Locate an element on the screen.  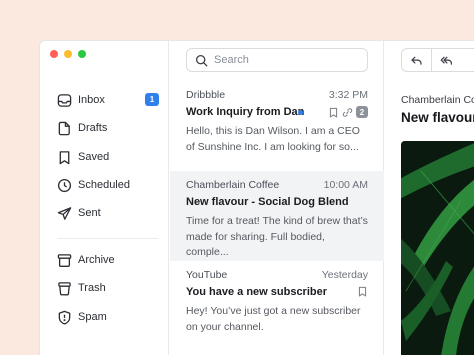
search-box is located at coordinates (277, 60).